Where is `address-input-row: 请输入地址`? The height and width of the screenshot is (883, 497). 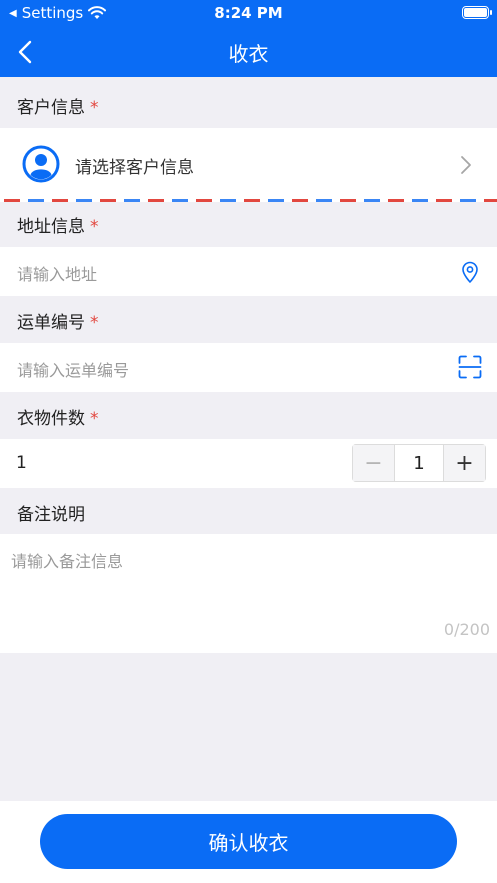 address-input-row: 请输入地址 is located at coordinates (248, 271).